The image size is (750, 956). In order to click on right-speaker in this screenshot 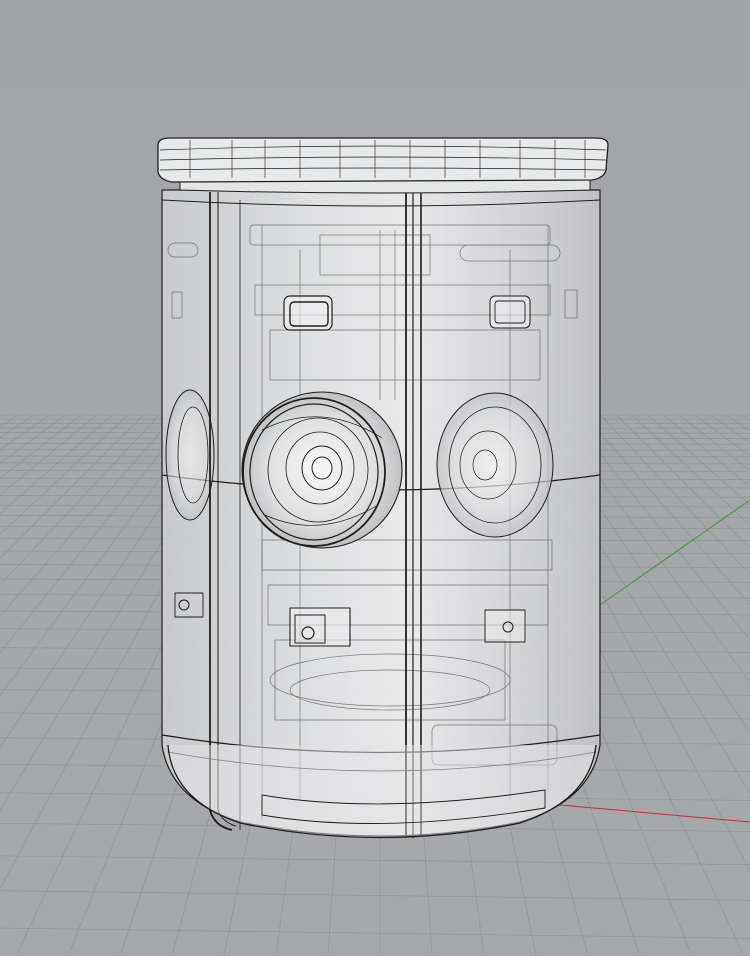, I will do `click(495, 465)`.